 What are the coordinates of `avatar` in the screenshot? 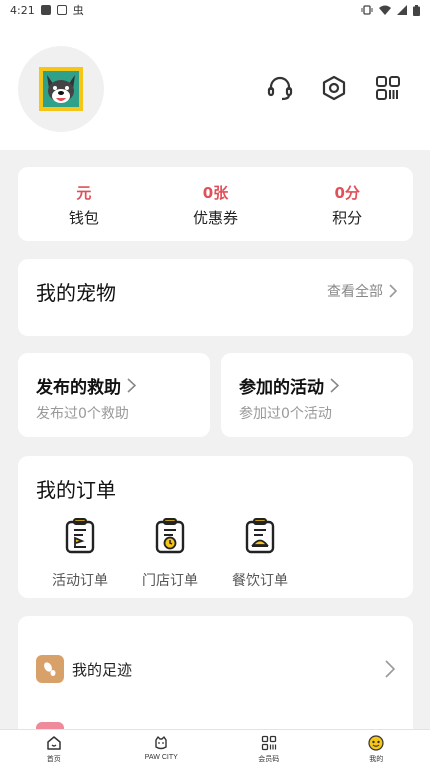 It's located at (61, 89).